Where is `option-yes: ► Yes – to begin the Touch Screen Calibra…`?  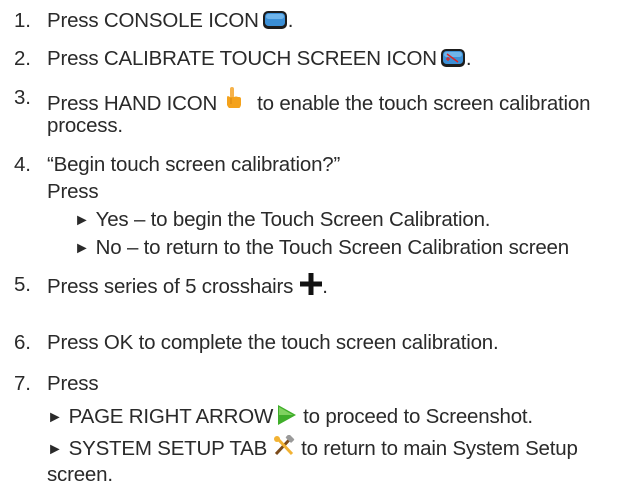 option-yes: ► Yes – to begin the Touch Screen Calibra… is located at coordinates (282, 220).